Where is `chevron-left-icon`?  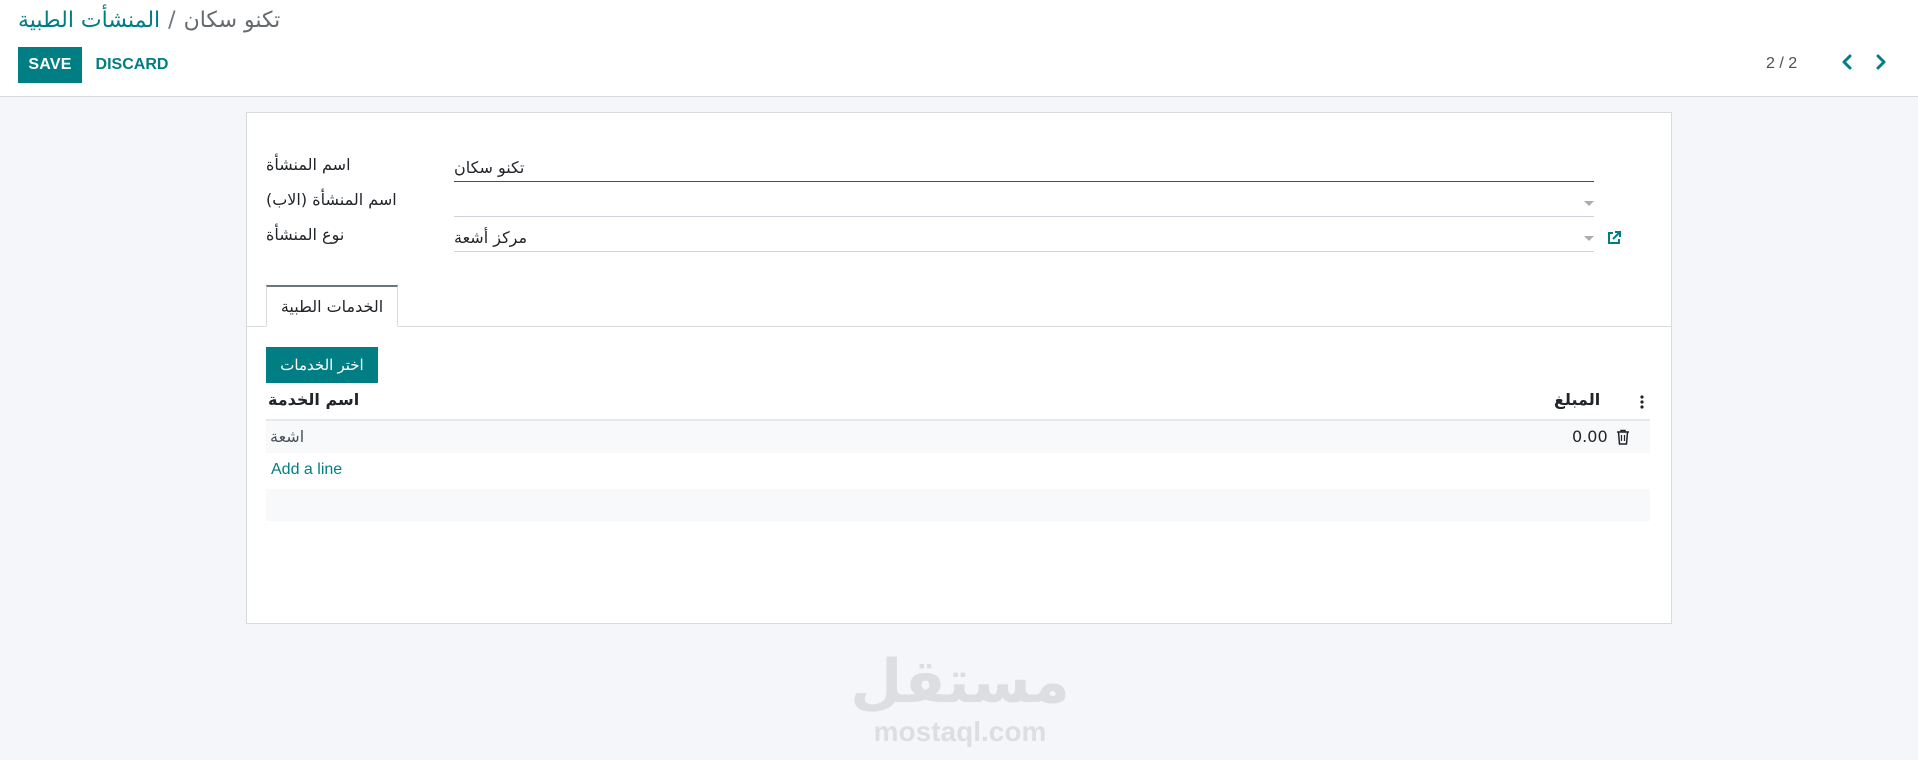
chevron-left-icon is located at coordinates (1847, 64).